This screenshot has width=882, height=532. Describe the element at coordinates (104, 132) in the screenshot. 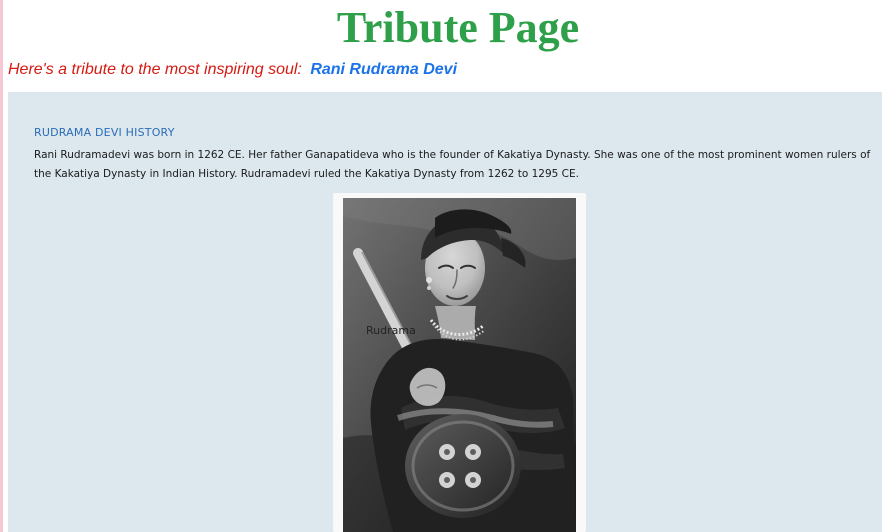

I see `history-heading: RUDRAMA DEVI HISTORY` at that location.